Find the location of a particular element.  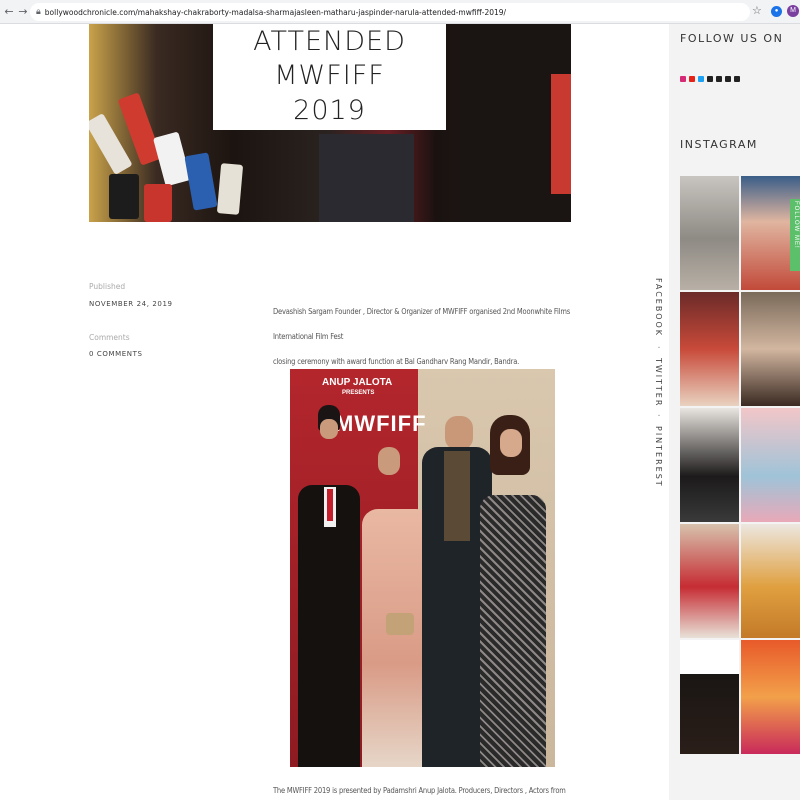

share-twitter-link: TWITTER is located at coordinates (658, 382).